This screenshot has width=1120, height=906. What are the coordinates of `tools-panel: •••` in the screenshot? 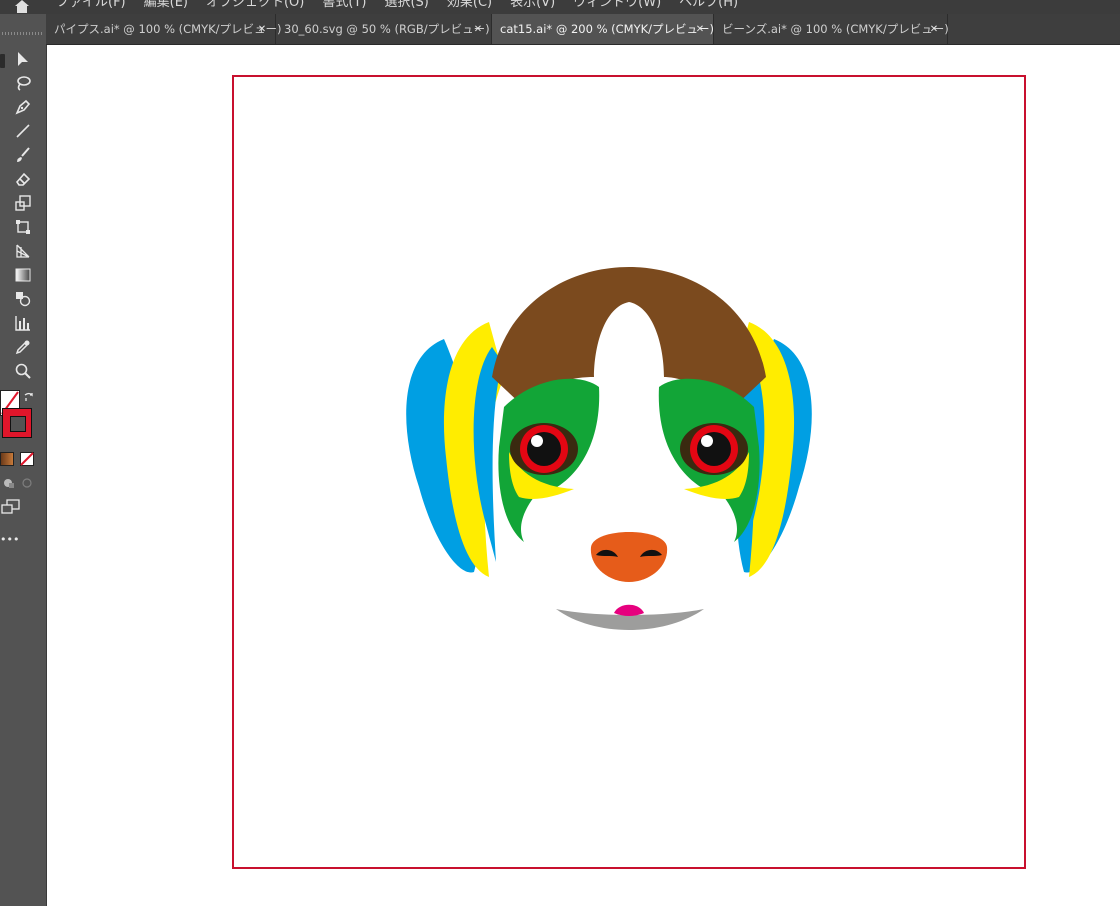 It's located at (23, 460).